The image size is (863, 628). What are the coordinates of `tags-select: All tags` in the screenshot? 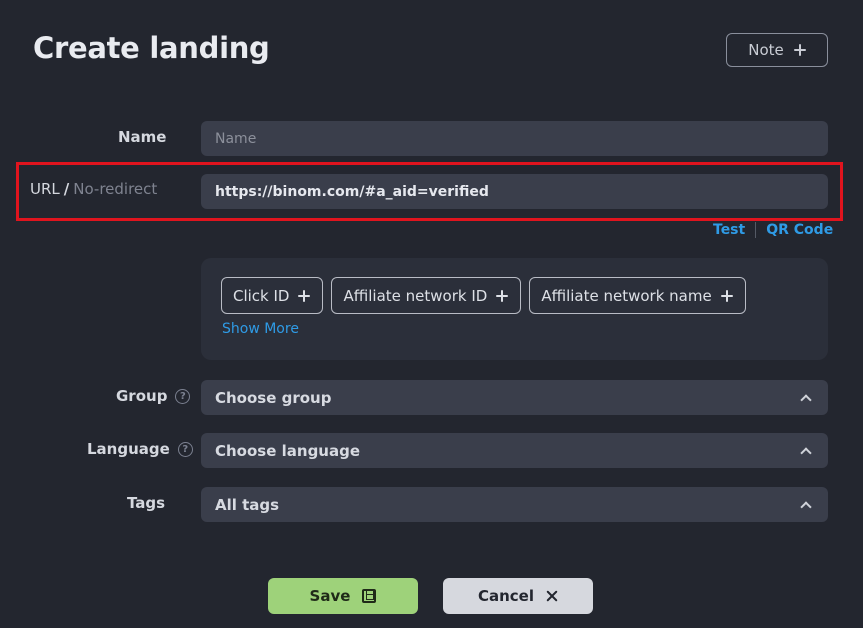 It's located at (514, 504).